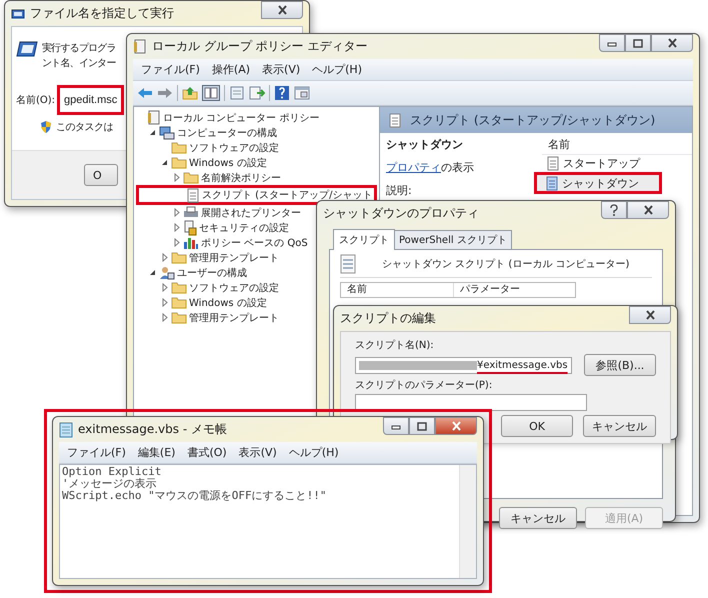  What do you see at coordinates (364, 239) in the screenshot?
I see `tab: スクリプト` at bounding box center [364, 239].